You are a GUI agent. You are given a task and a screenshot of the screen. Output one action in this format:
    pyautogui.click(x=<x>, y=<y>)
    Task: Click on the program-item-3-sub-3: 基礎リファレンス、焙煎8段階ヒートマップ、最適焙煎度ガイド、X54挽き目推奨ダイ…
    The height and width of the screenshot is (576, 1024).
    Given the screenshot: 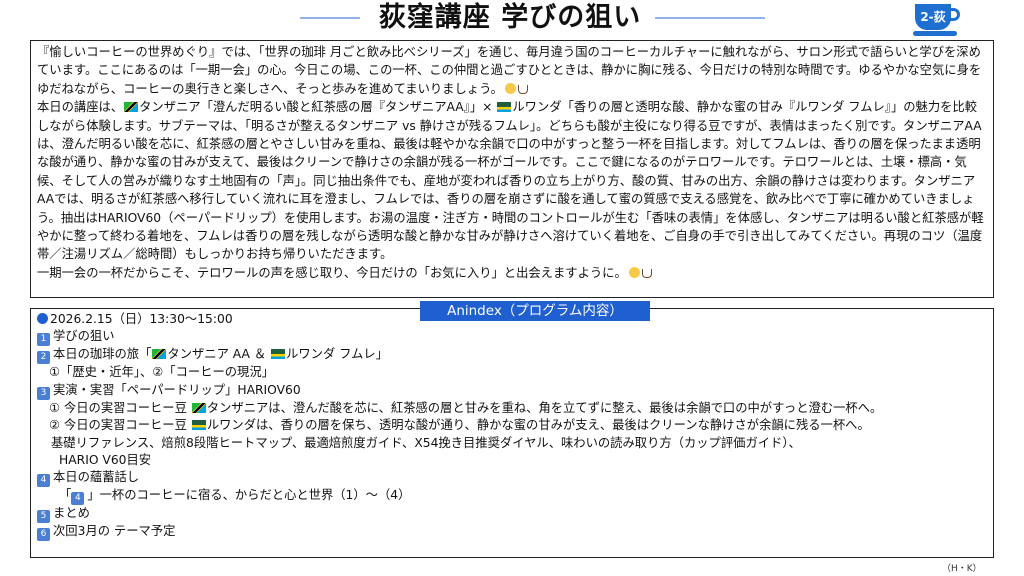 What is the action you would take?
    pyautogui.click(x=426, y=442)
    